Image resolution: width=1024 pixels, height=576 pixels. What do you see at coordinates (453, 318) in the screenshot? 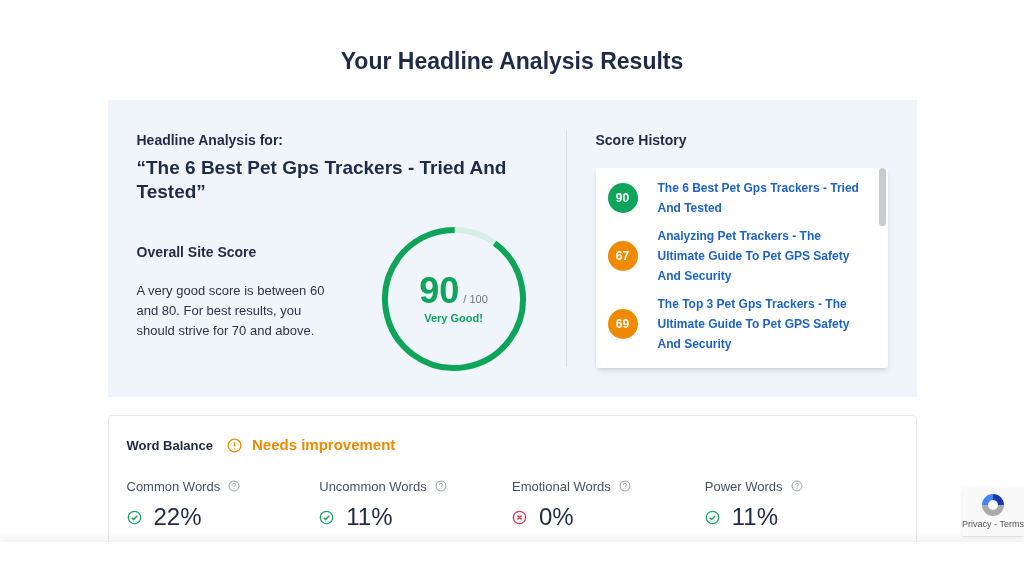
I see `score-verdict: Very Good!` at bounding box center [453, 318].